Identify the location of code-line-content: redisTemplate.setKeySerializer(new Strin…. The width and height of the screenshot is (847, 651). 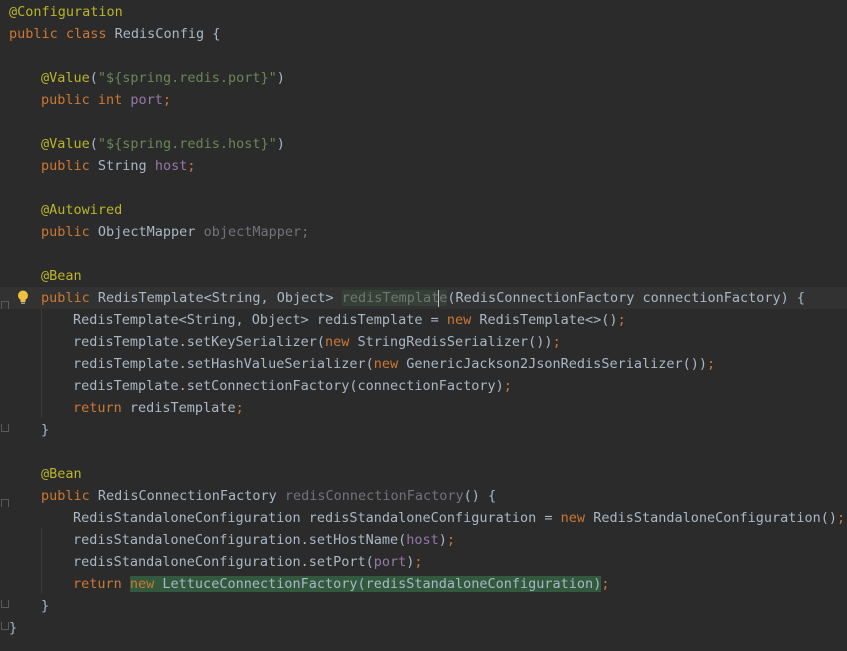
(317, 342).